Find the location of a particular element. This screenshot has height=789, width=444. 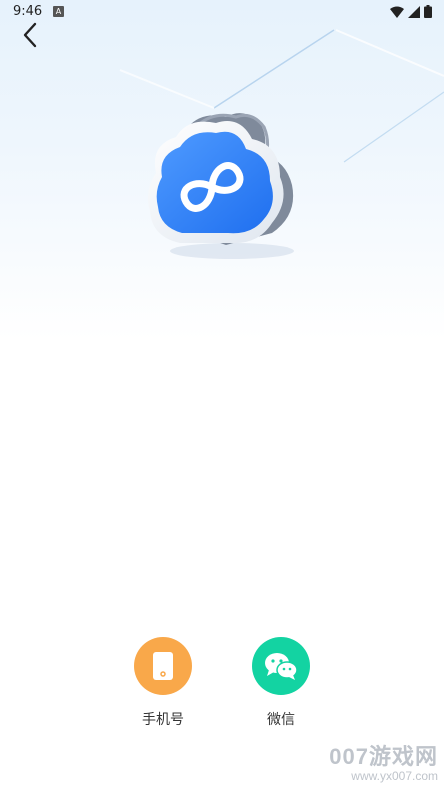

wechat-icon is located at coordinates (281, 666).